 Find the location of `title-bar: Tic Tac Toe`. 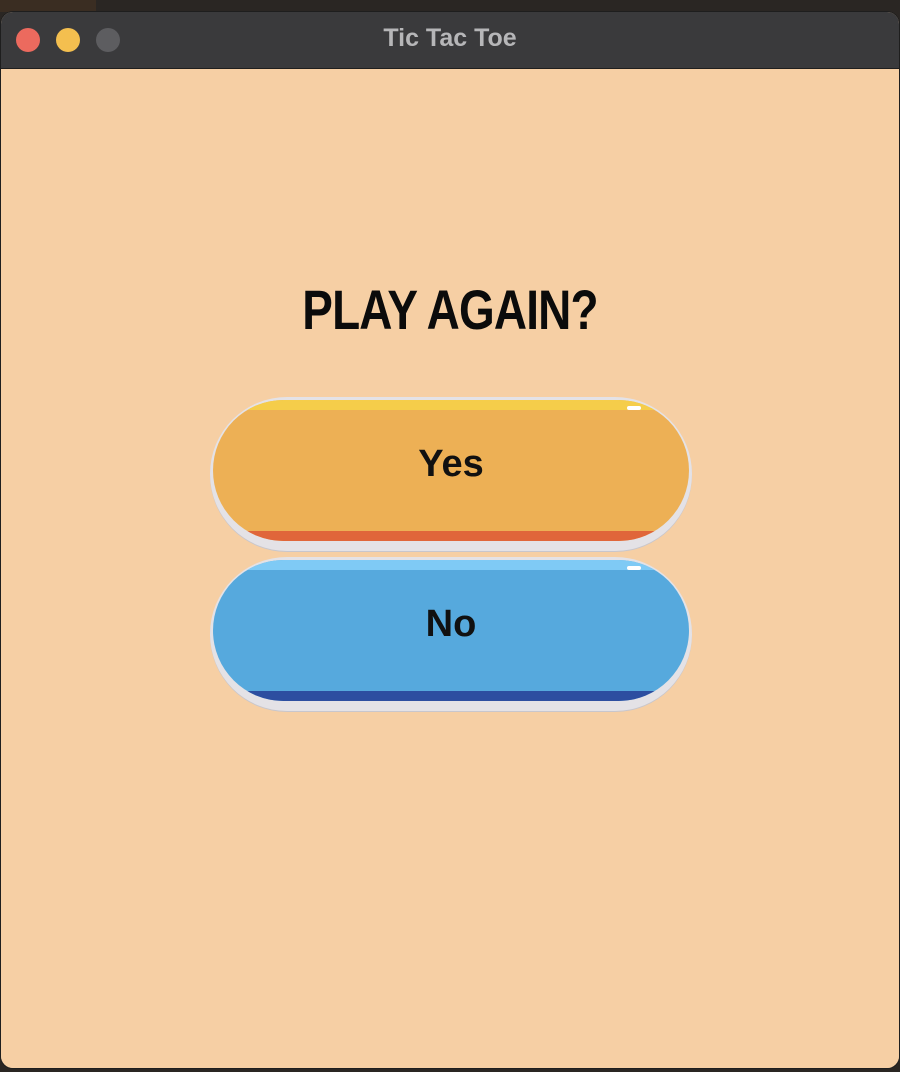

title-bar: Tic Tac Toe is located at coordinates (450, 40).